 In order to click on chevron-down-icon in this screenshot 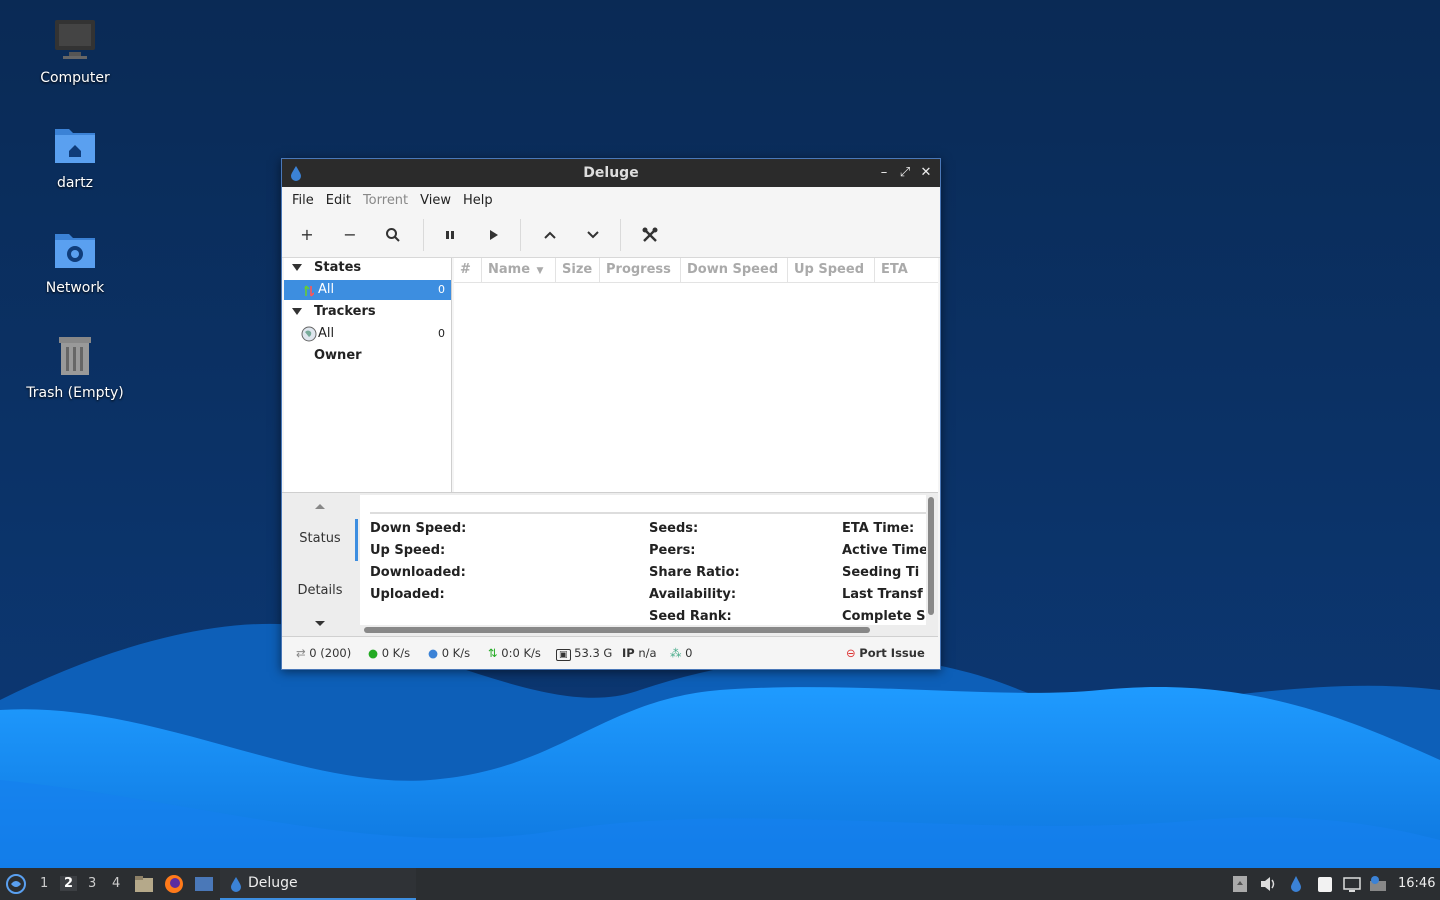, I will do `click(593, 235)`.